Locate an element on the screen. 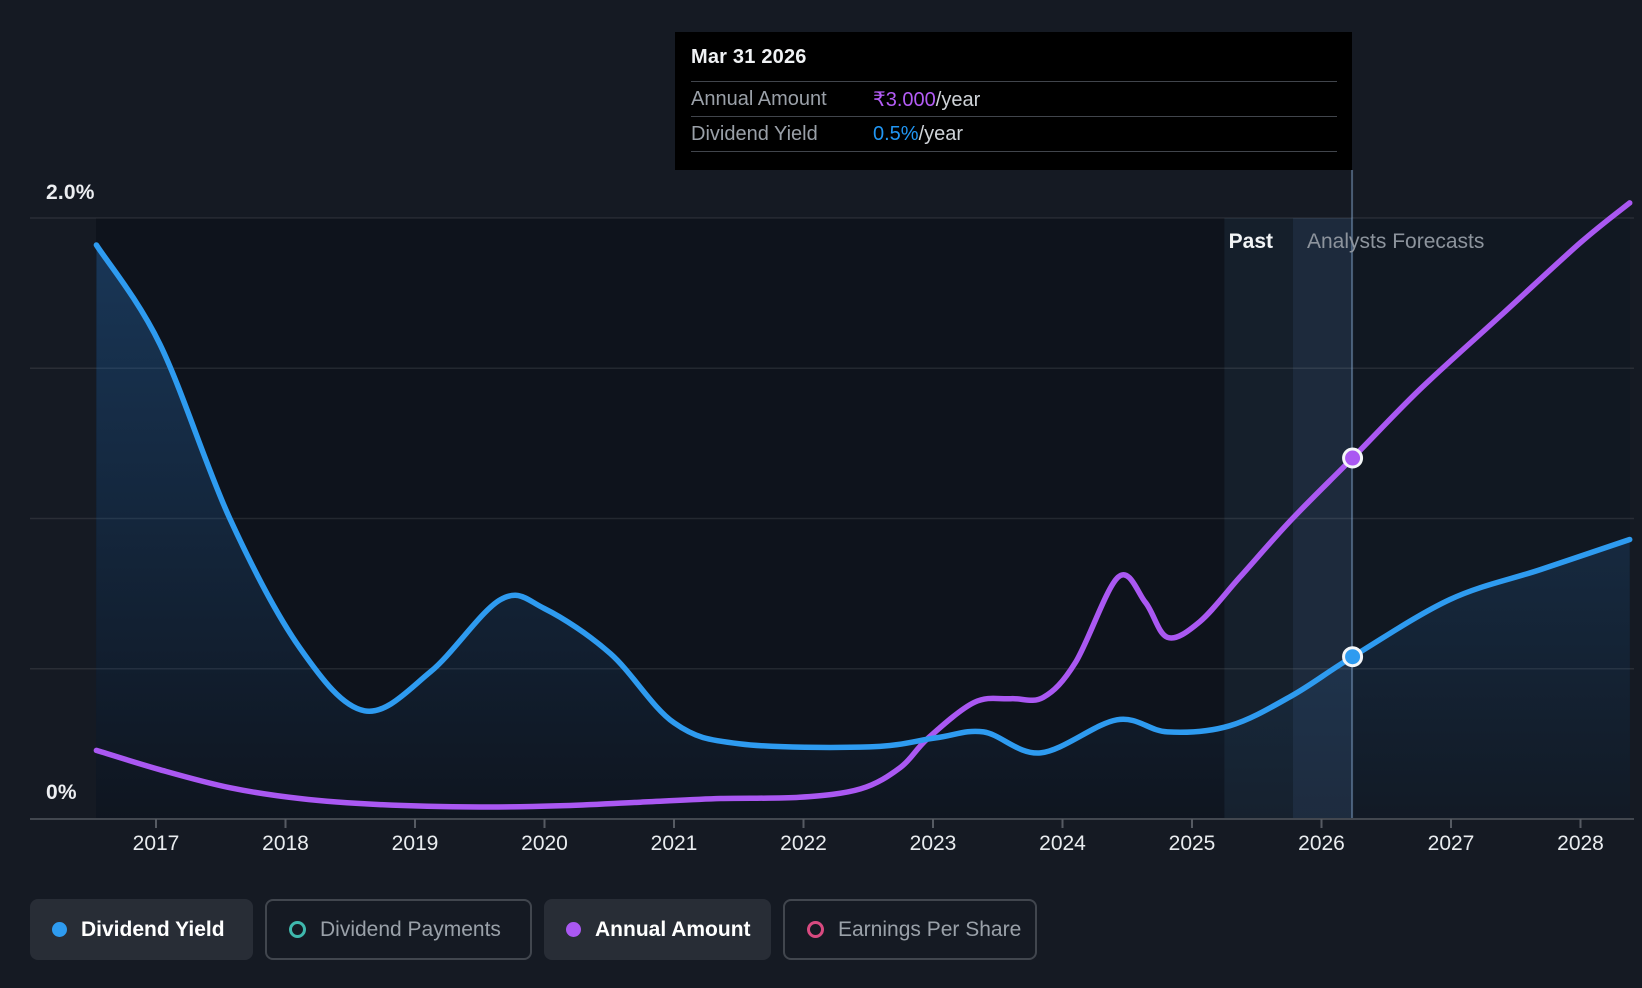 The width and height of the screenshot is (1642, 988). tooltip-dividend-yield-value: 0.5% is located at coordinates (896, 134).